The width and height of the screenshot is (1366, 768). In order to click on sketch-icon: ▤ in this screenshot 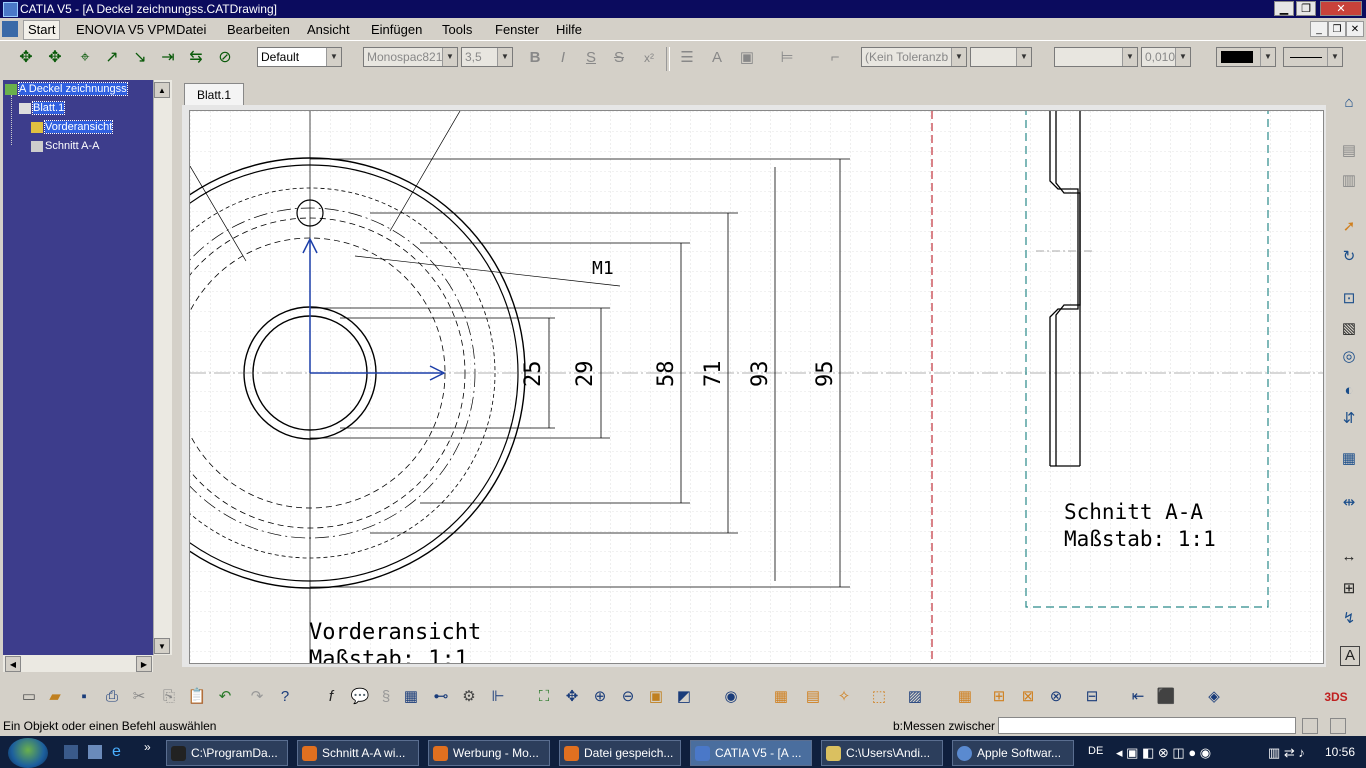, I will do `click(813, 697)`.